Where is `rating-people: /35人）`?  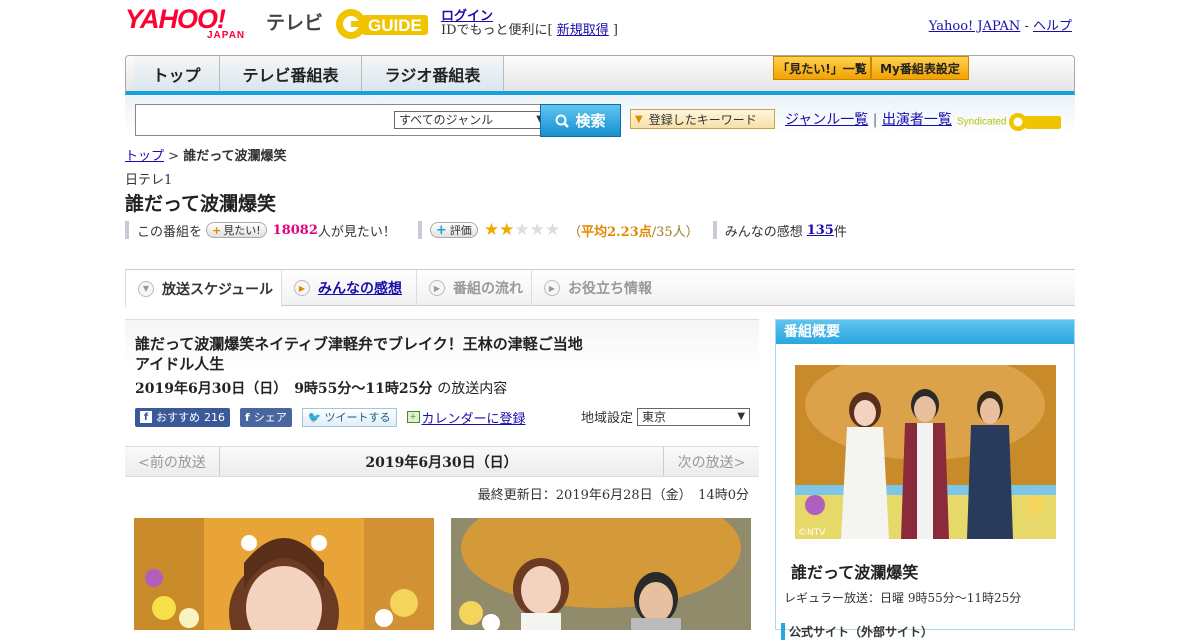
rating-people: /35人） is located at coordinates (675, 232).